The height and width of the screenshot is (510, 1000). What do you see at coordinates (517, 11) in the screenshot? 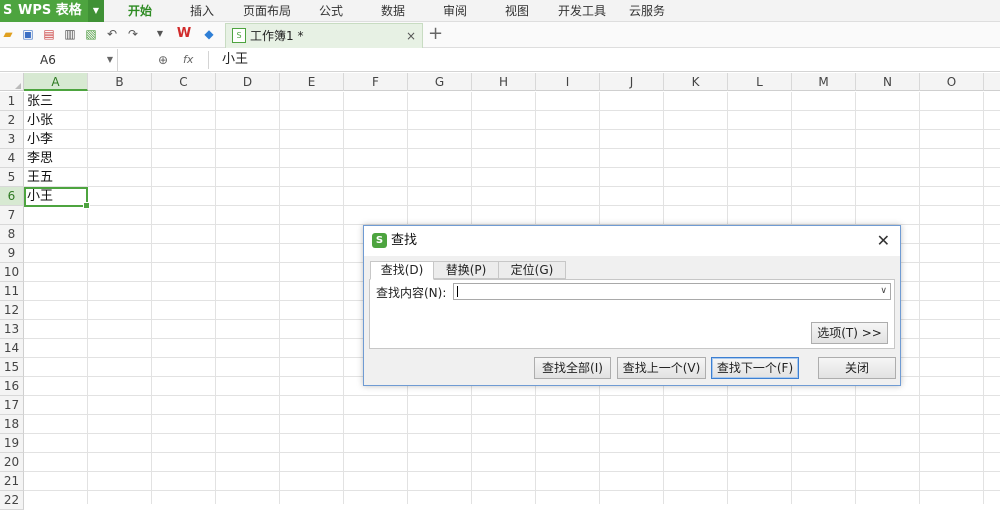
I see `menu-view: 视图` at bounding box center [517, 11].